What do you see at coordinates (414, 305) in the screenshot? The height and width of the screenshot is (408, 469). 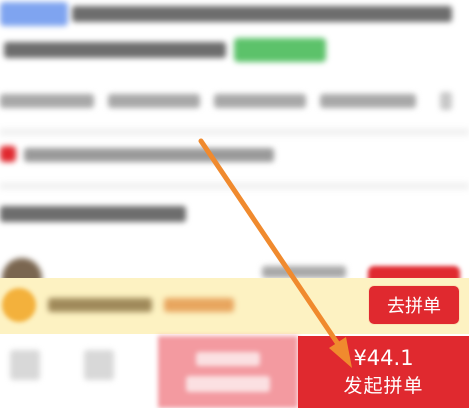 I see `go-group-button: 去拼单` at bounding box center [414, 305].